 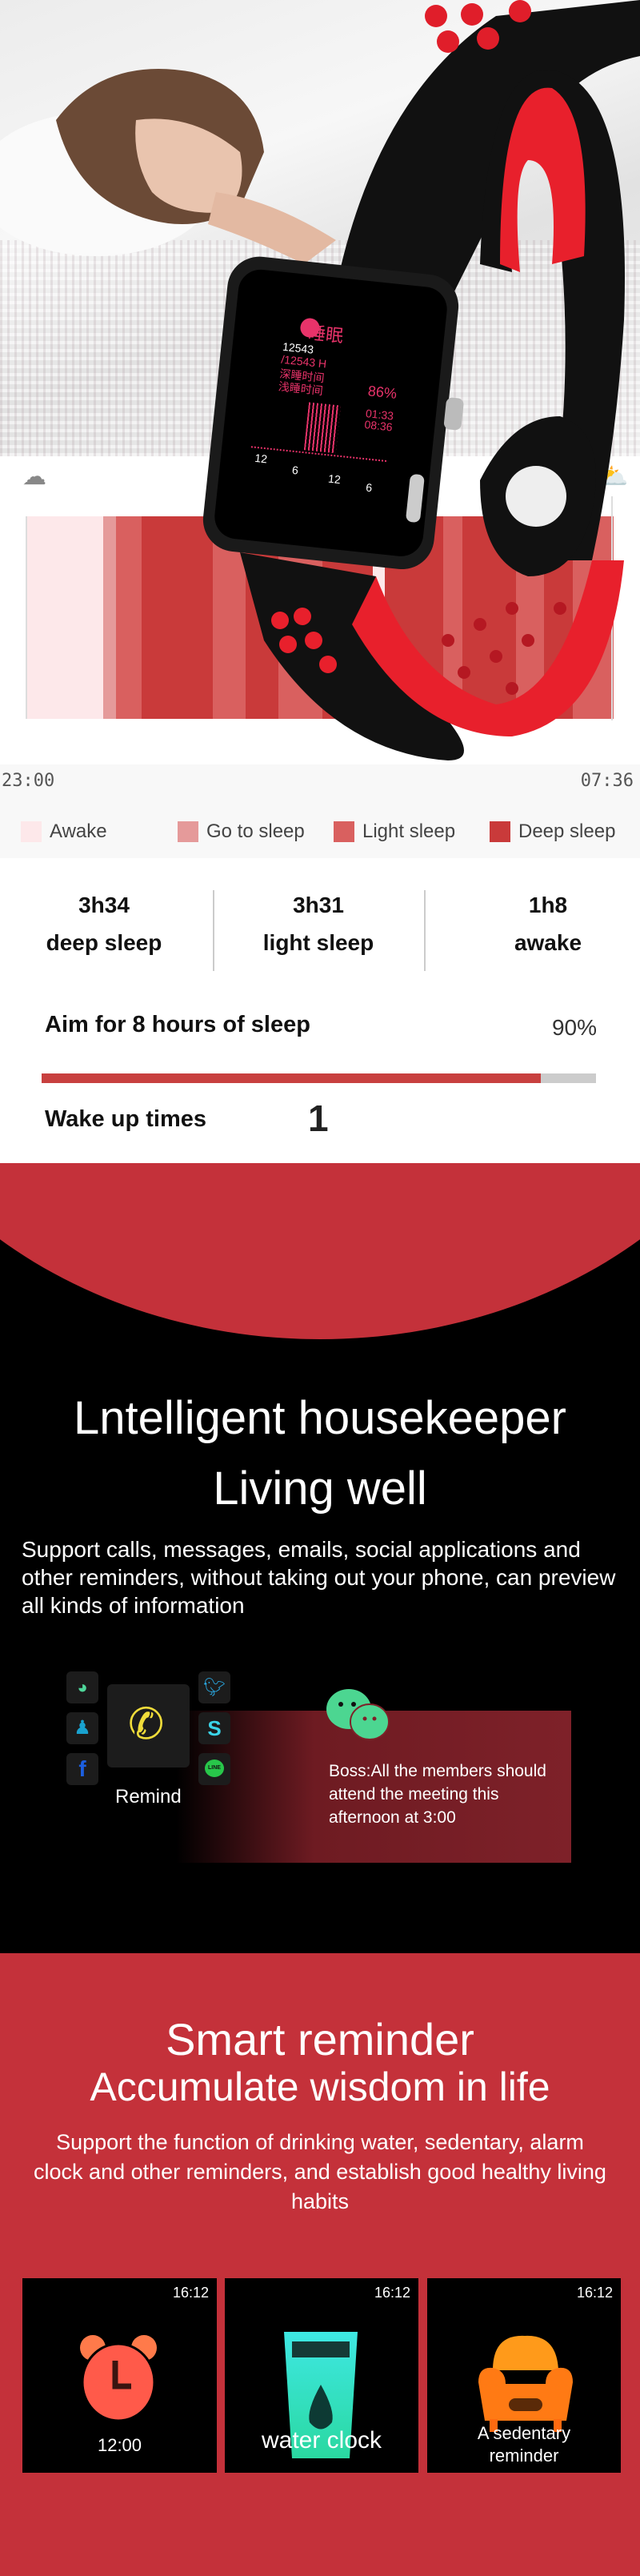 I want to click on remind-label: Remind, so click(x=148, y=1797).